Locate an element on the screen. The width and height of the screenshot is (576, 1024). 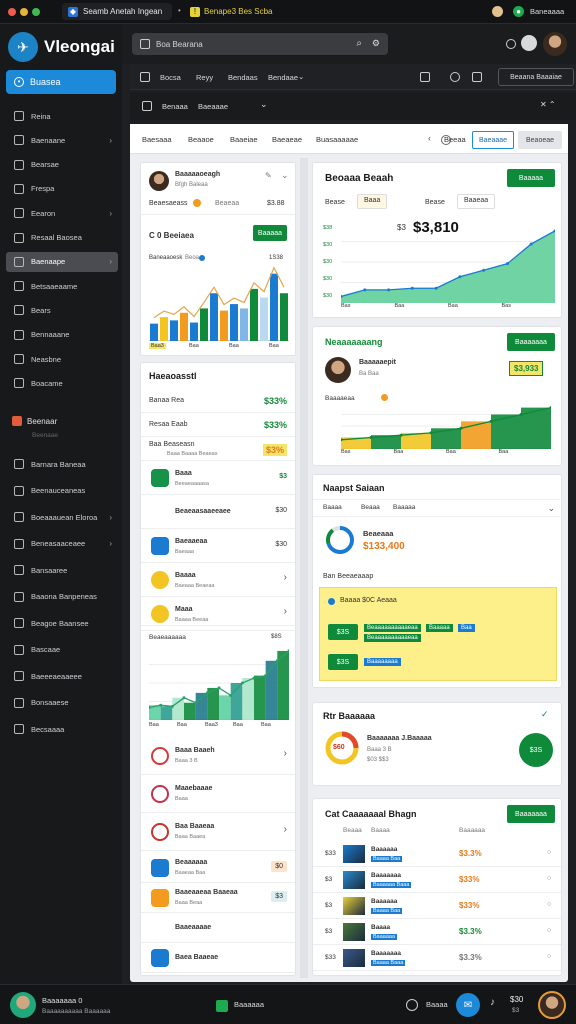
view-selector-button: Beaana Baaaiae is located at coordinates (536, 77).